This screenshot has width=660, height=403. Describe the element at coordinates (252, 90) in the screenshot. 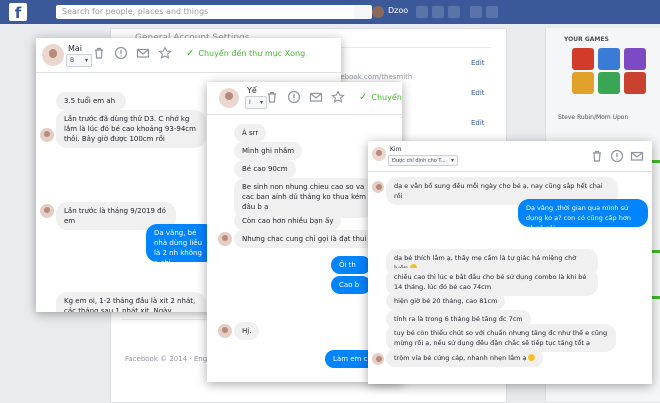

I see `contact-name: Yế` at that location.